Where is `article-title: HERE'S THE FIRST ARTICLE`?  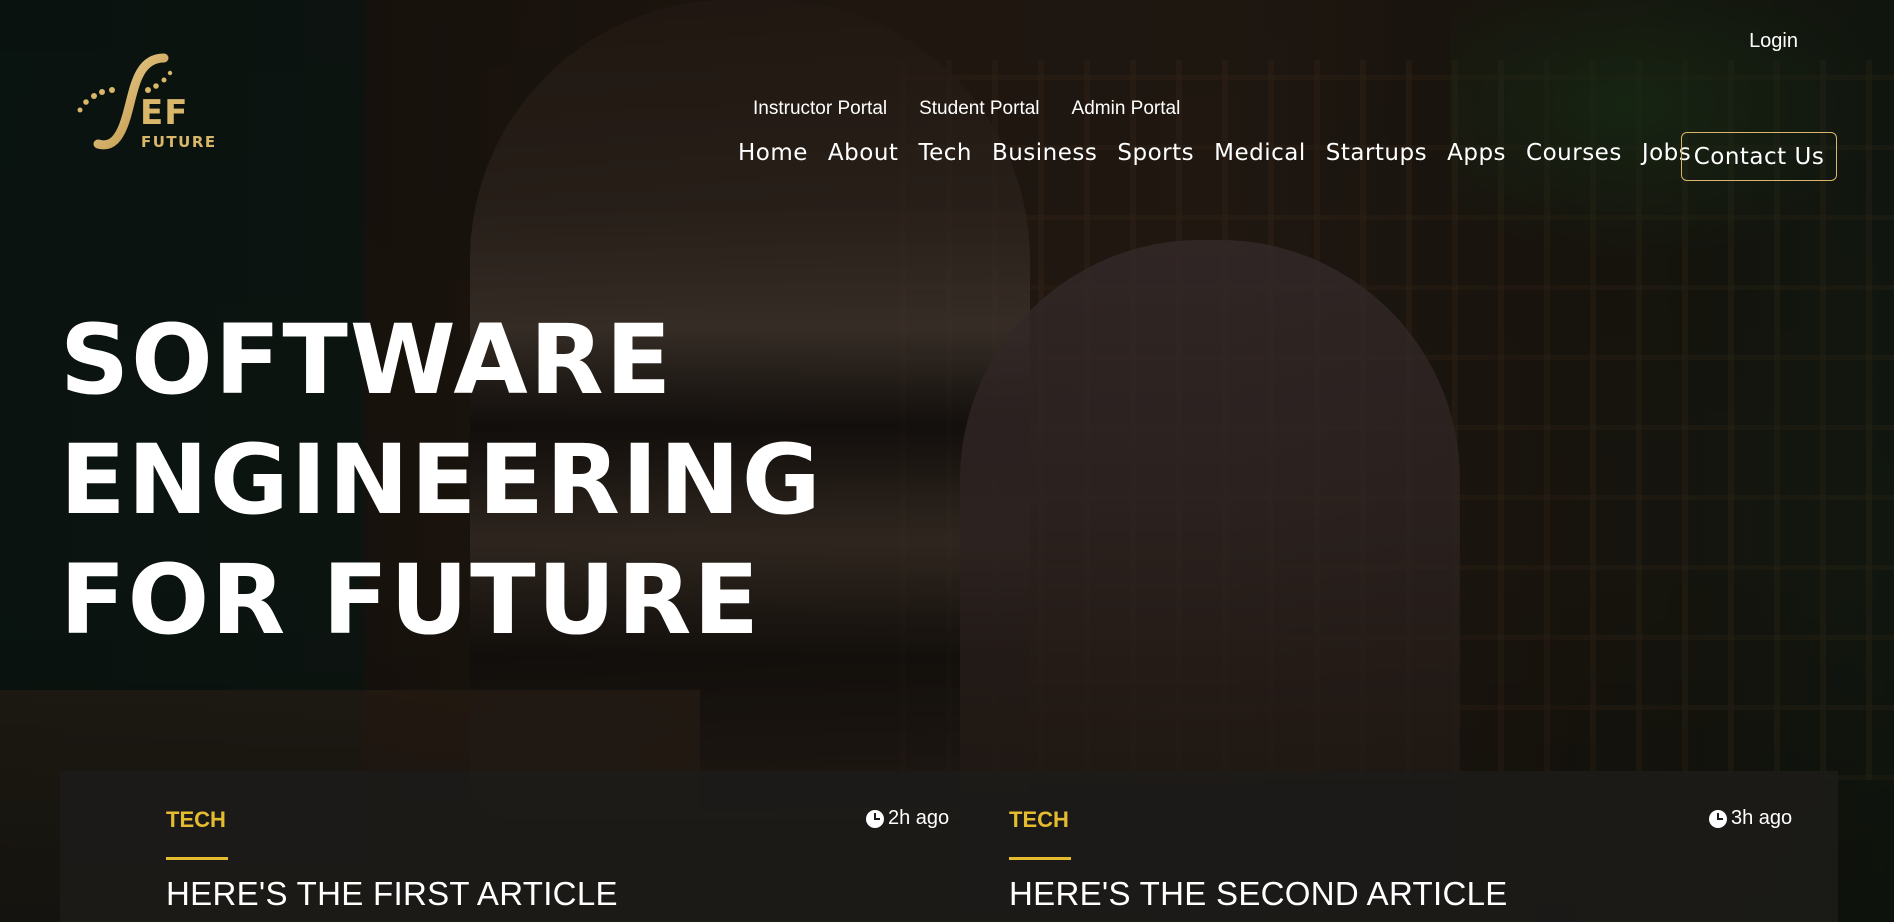 article-title: HERE'S THE FIRST ARTICLE is located at coordinates (392, 894).